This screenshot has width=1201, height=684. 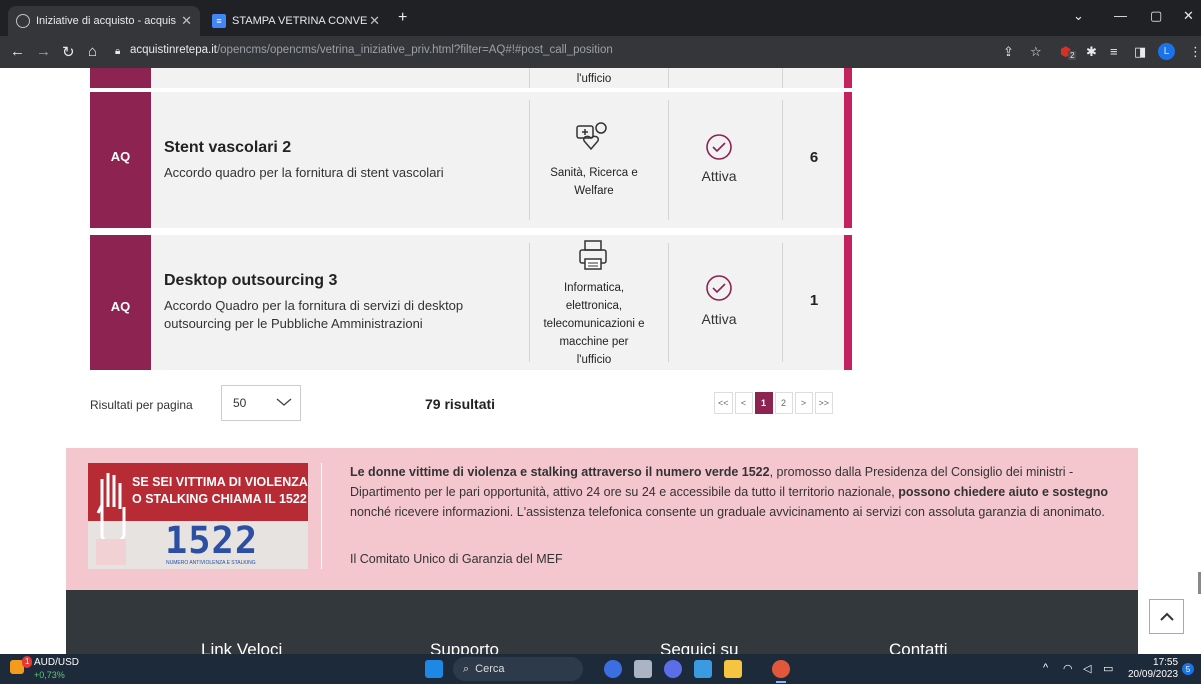 I want to click on chat-icon, so click(x=673, y=669).